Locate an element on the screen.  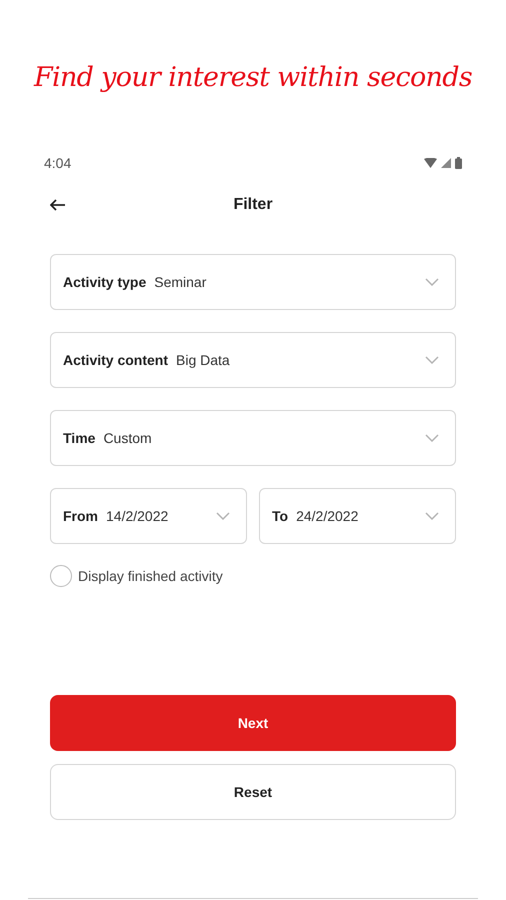
reset-button: Reset is located at coordinates (253, 792).